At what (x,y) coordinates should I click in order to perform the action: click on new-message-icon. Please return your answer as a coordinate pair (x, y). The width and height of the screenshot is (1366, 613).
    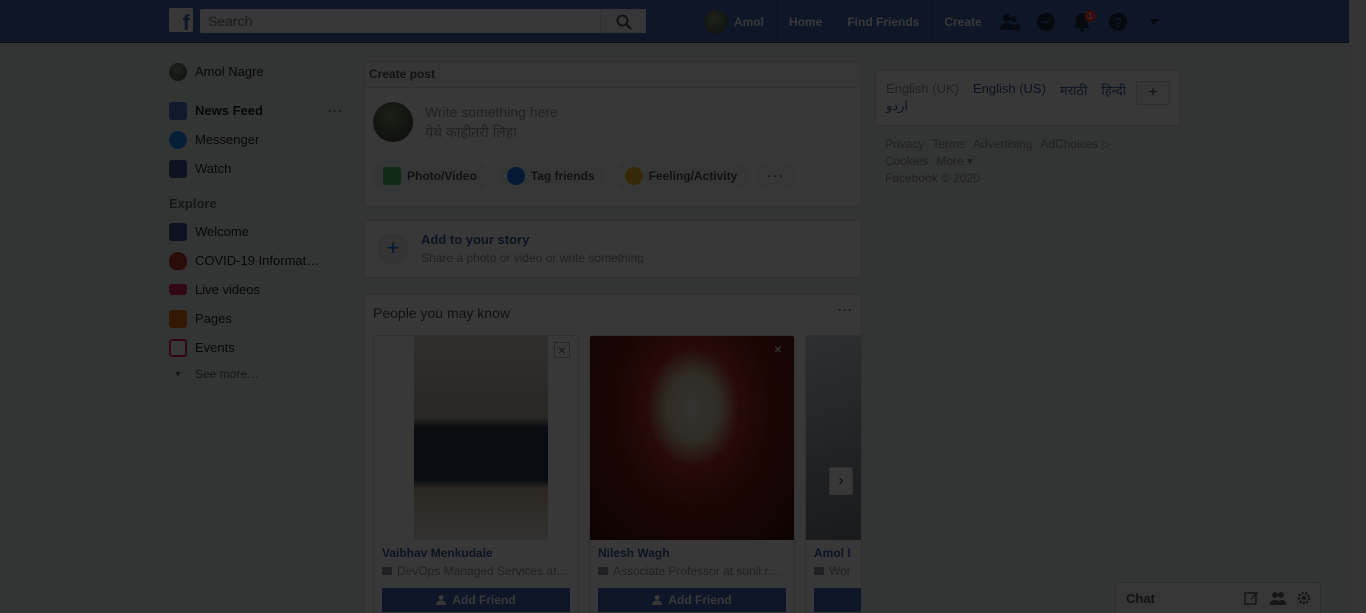
    Looking at the image, I should click on (1252, 598).